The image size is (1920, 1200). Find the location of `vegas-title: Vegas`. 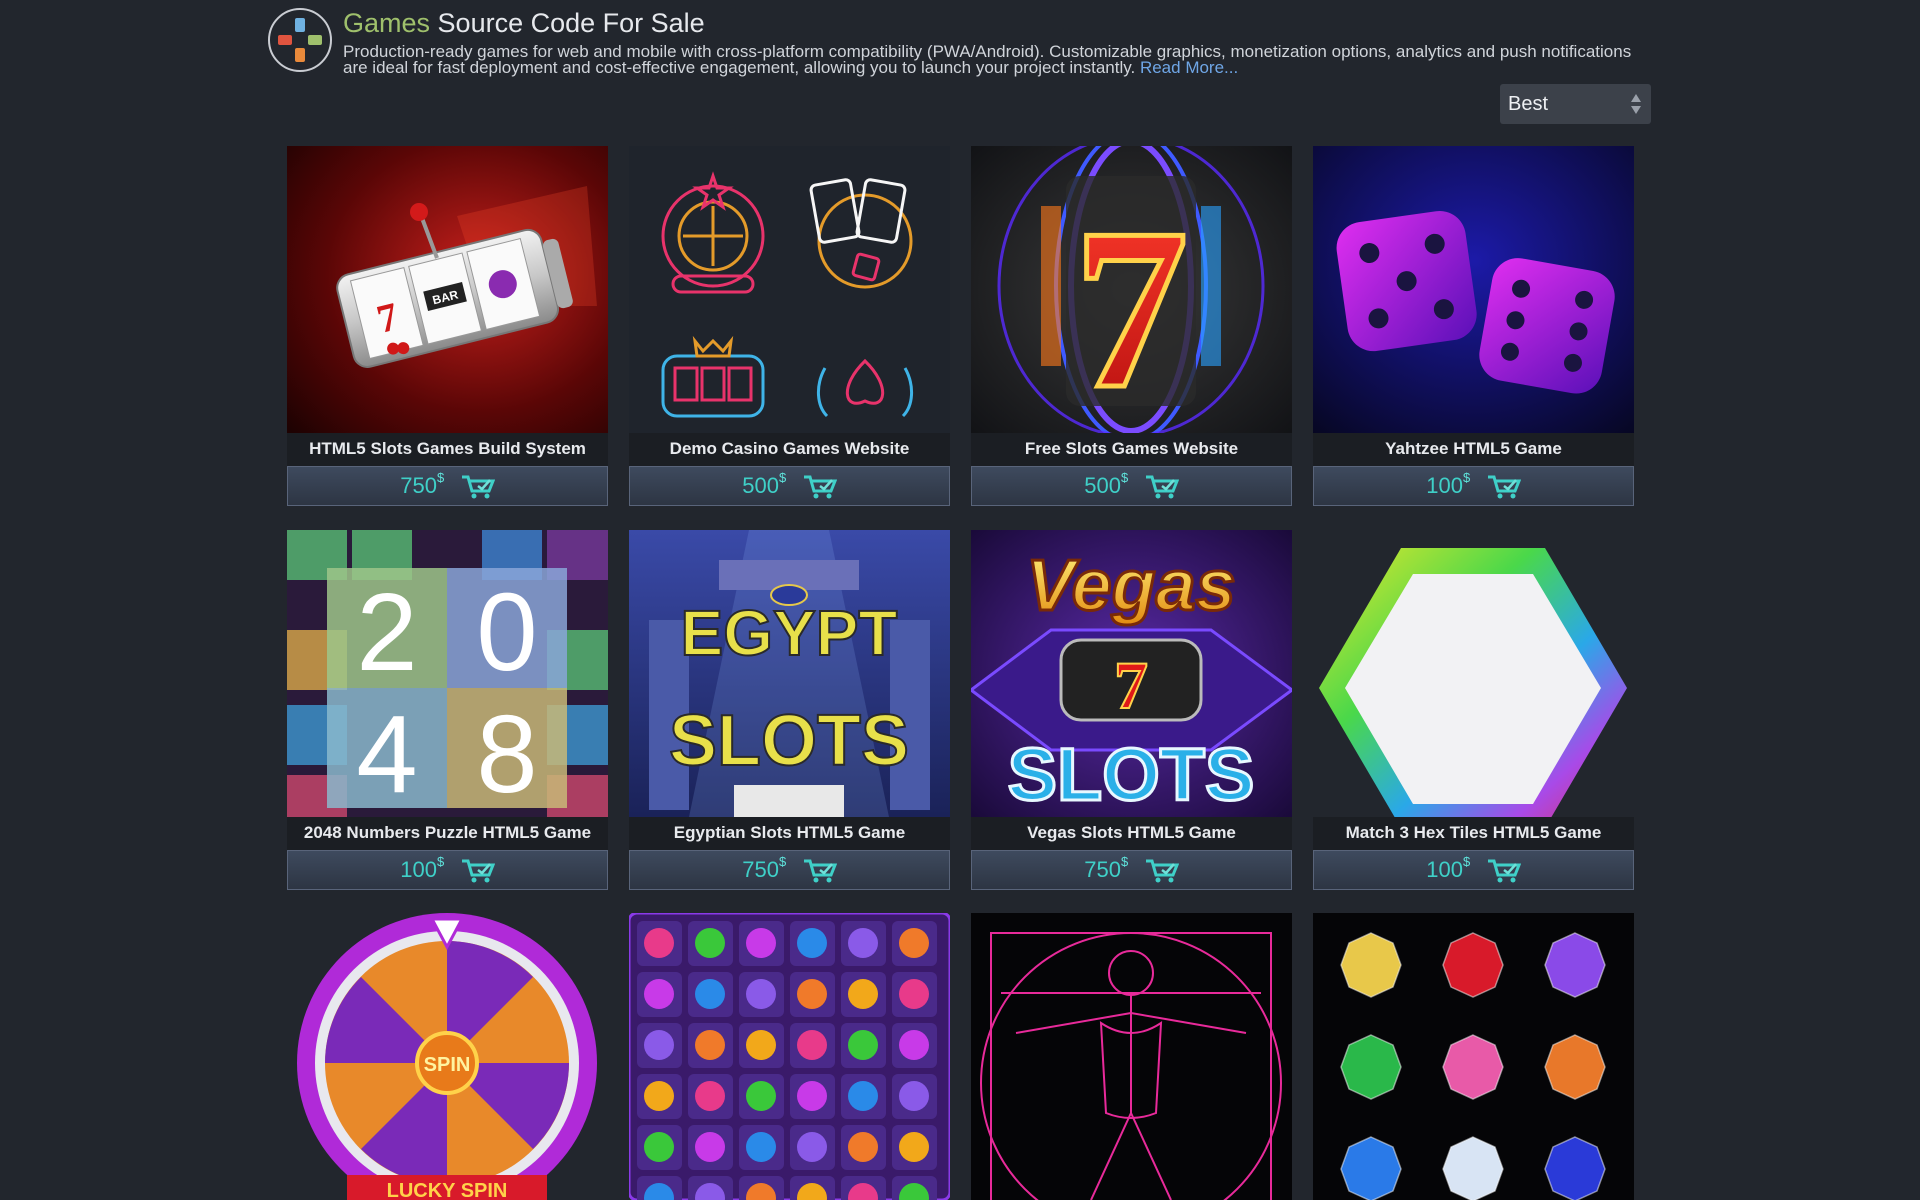

vegas-title: Vegas is located at coordinates (1130, 586).